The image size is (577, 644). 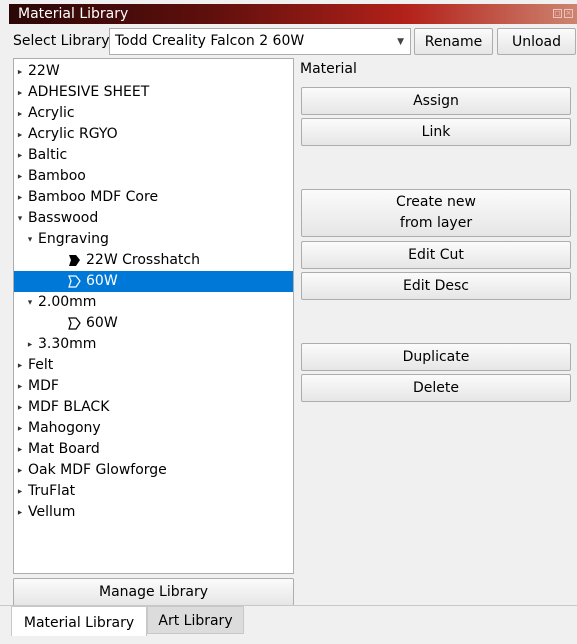 What do you see at coordinates (89, 92) in the screenshot?
I see `tree-item-label: ADHESIVE SHEET` at bounding box center [89, 92].